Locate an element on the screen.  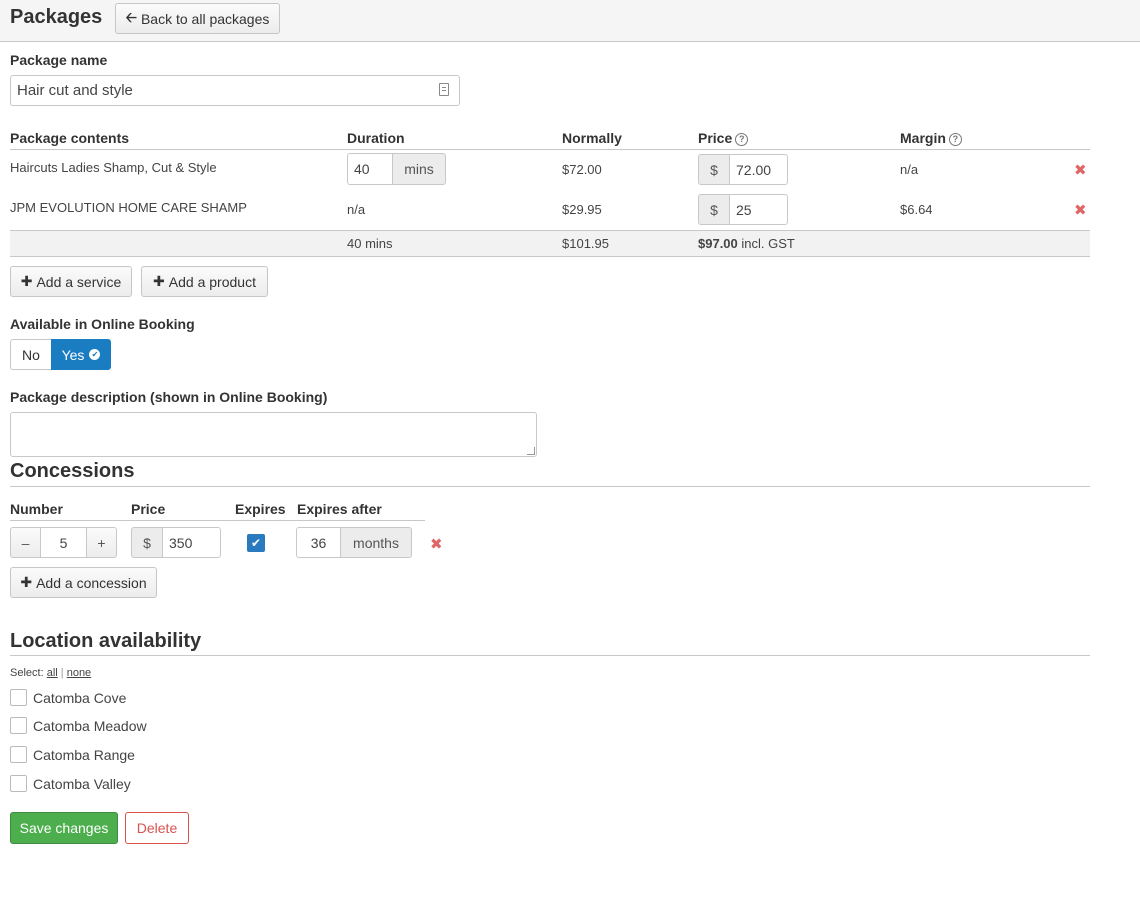
online-booking-yes-toggle: Yes ✔ is located at coordinates (81, 354).